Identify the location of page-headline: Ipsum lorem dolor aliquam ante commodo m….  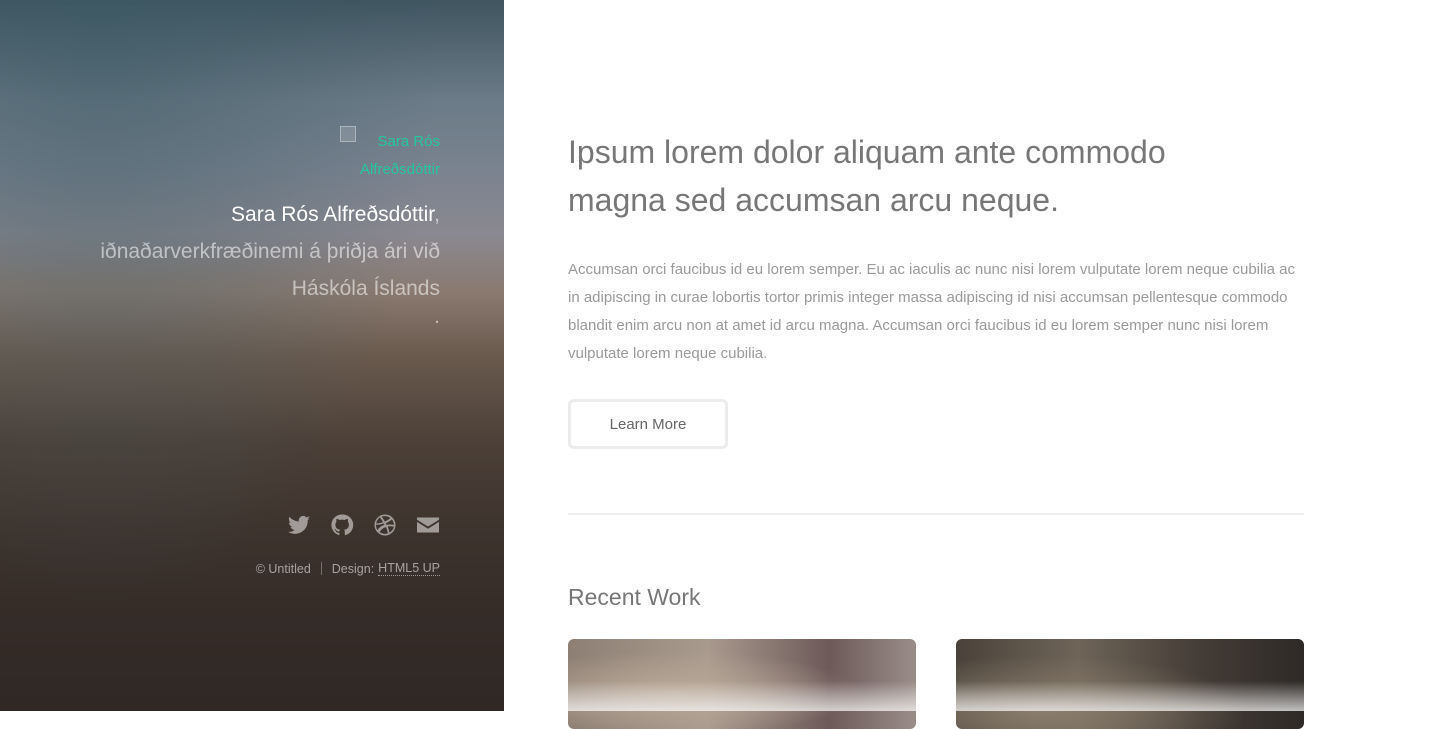
(867, 176).